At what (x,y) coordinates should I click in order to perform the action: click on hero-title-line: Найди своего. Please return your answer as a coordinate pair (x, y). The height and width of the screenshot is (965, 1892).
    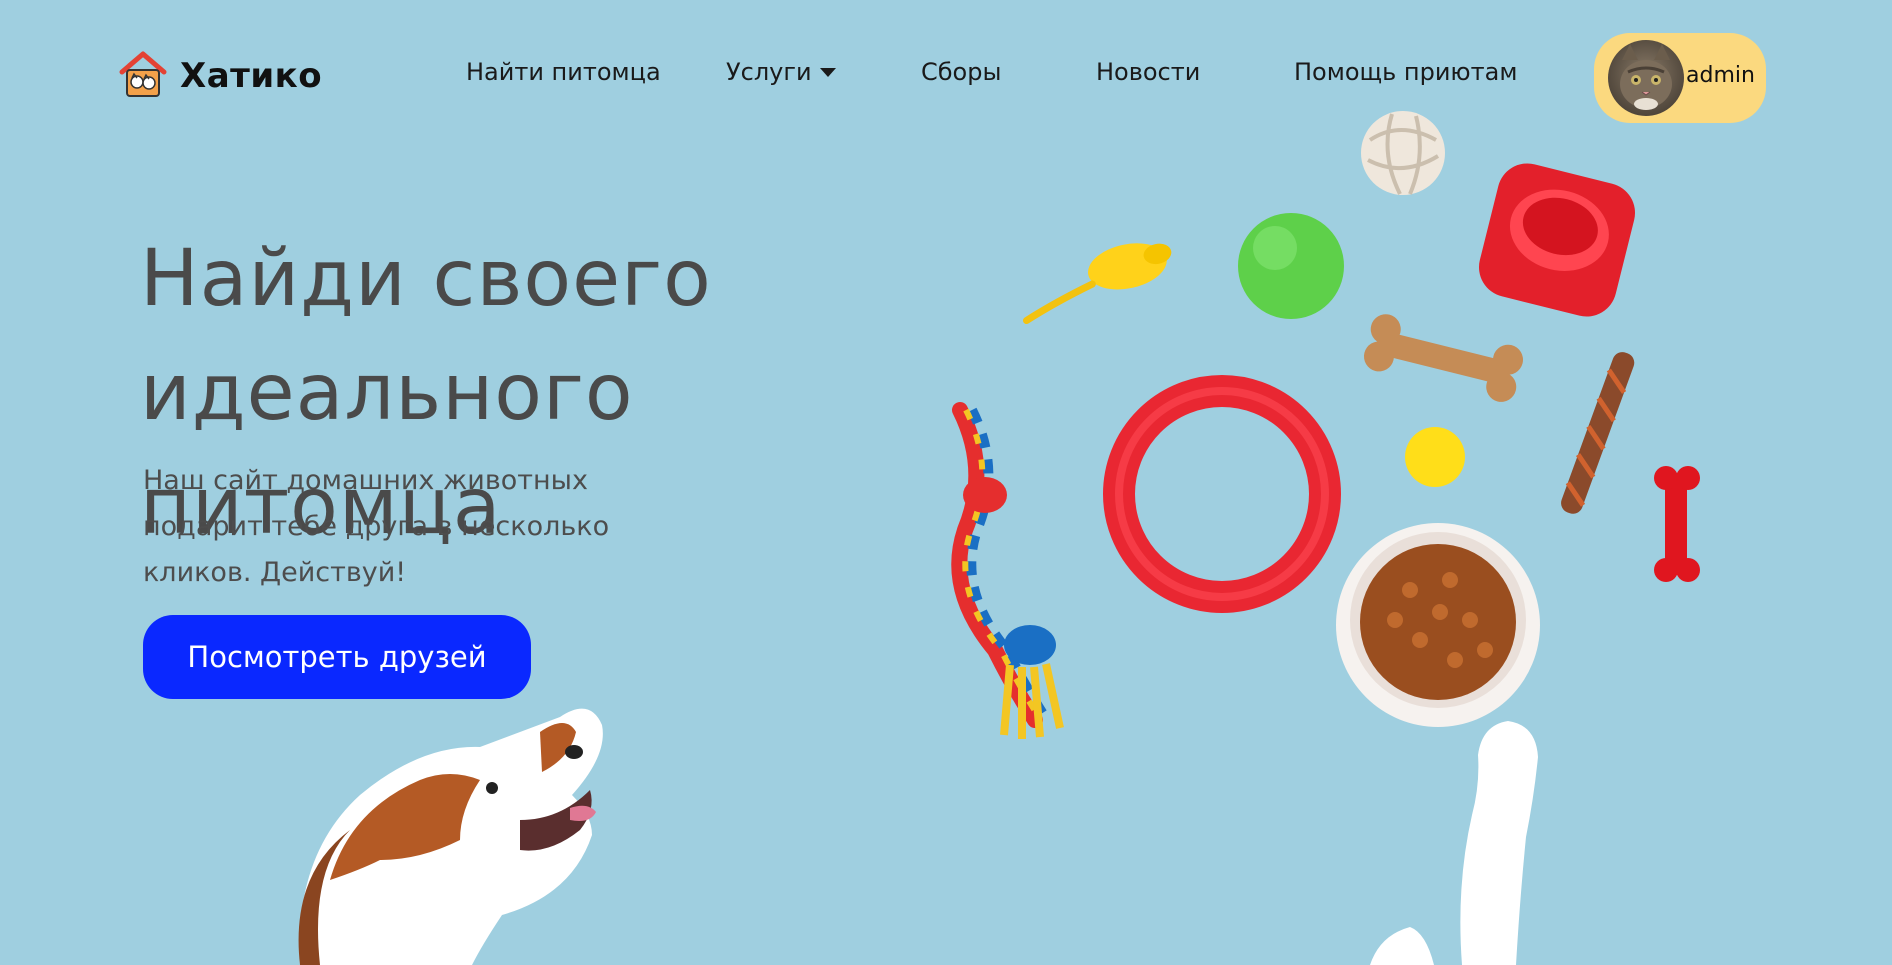
    Looking at the image, I should click on (426, 279).